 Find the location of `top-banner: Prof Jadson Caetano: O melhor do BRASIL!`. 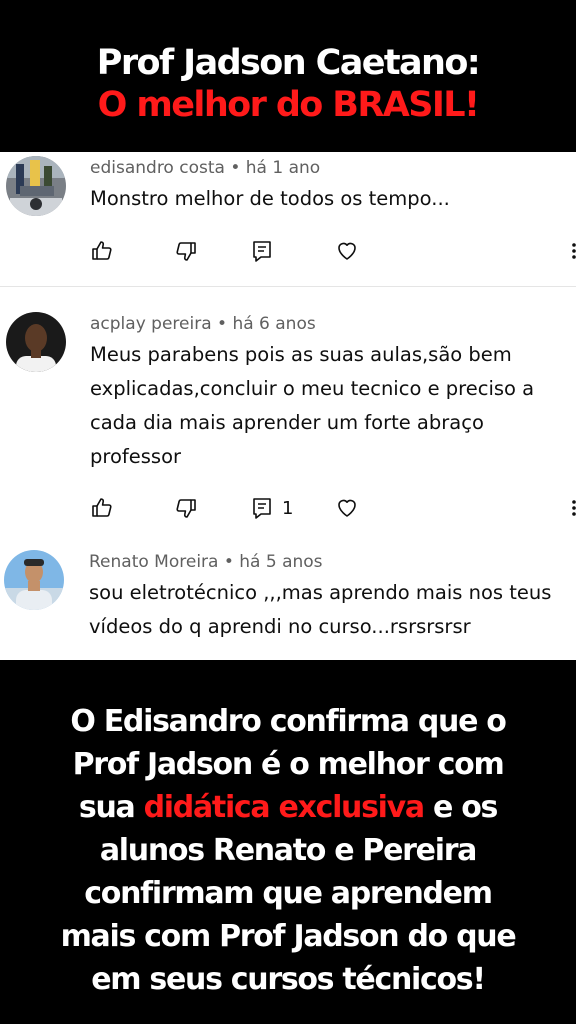

top-banner: Prof Jadson Caetano: O melhor do BRASIL! is located at coordinates (288, 76).